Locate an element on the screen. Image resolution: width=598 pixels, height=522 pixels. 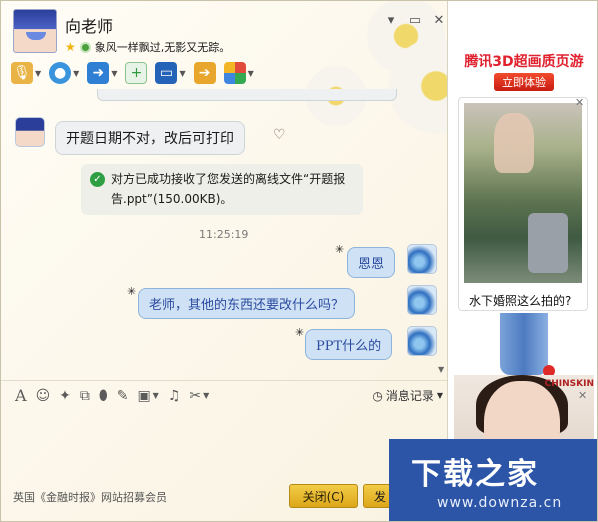
ad-image-strip is located at coordinates (524, 344).